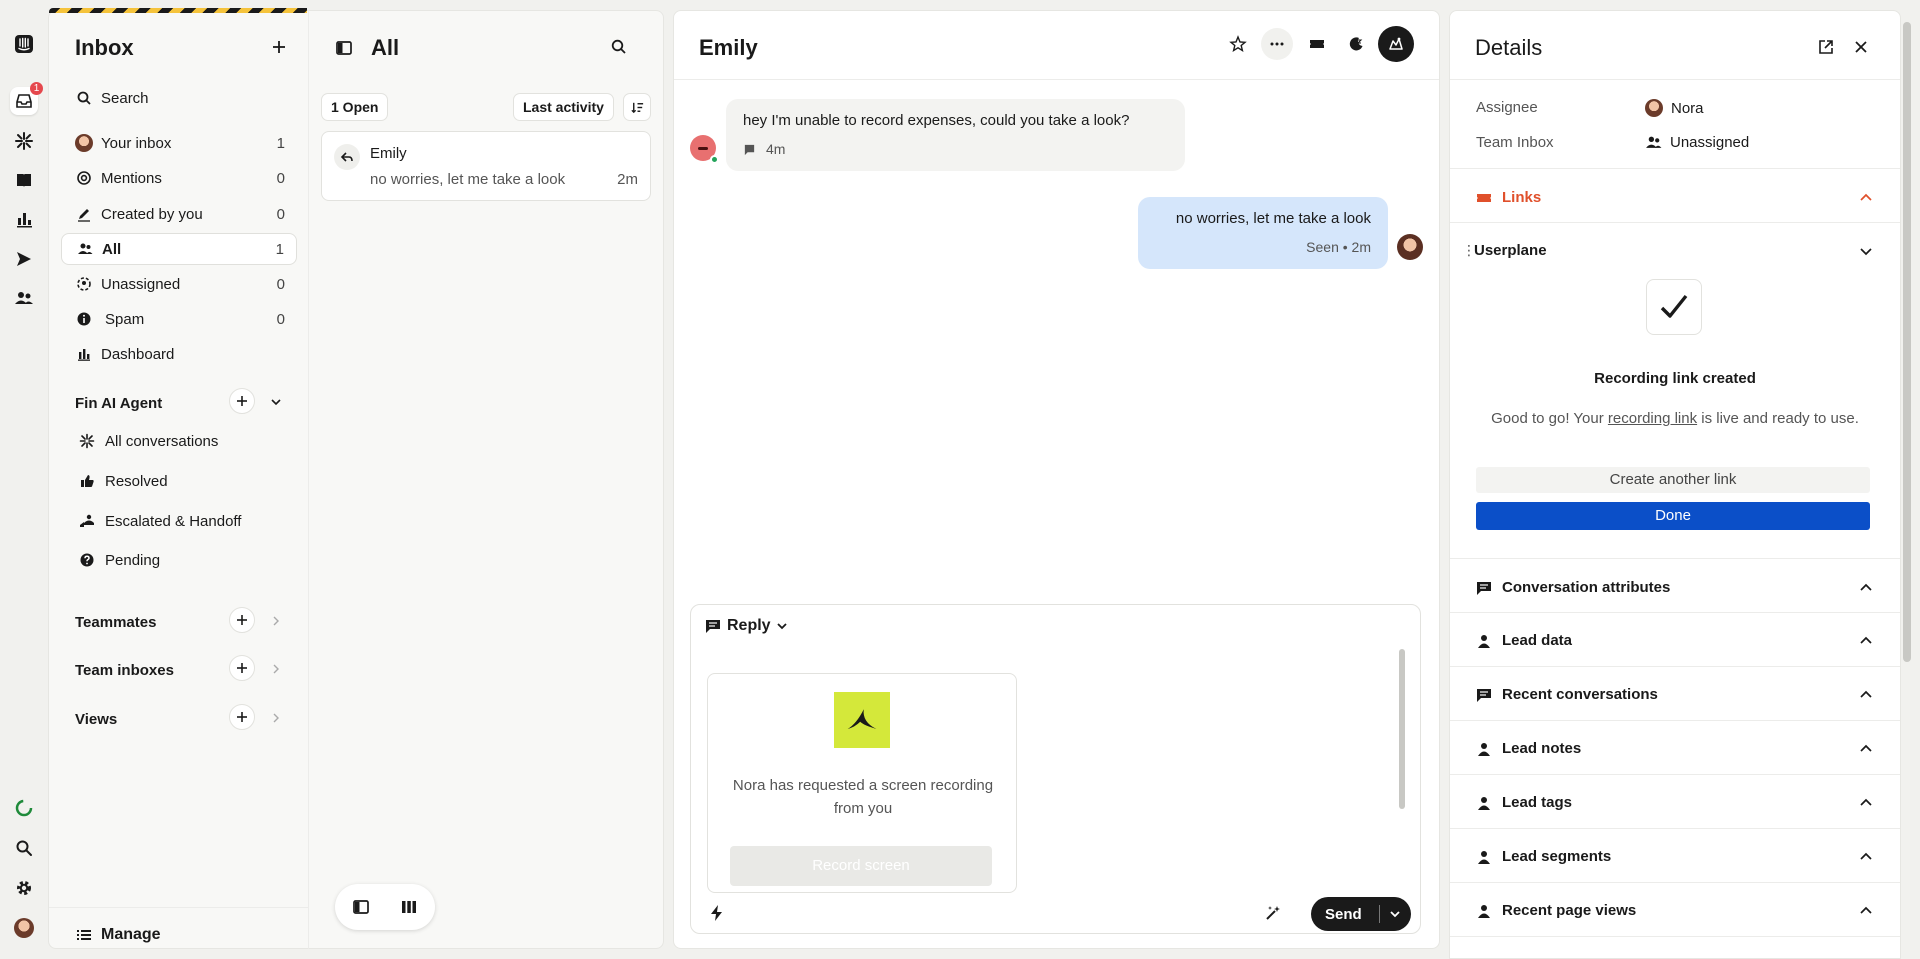  What do you see at coordinates (179, 143) in the screenshot?
I see `nav-your-inbox: Your inbox 1` at bounding box center [179, 143].